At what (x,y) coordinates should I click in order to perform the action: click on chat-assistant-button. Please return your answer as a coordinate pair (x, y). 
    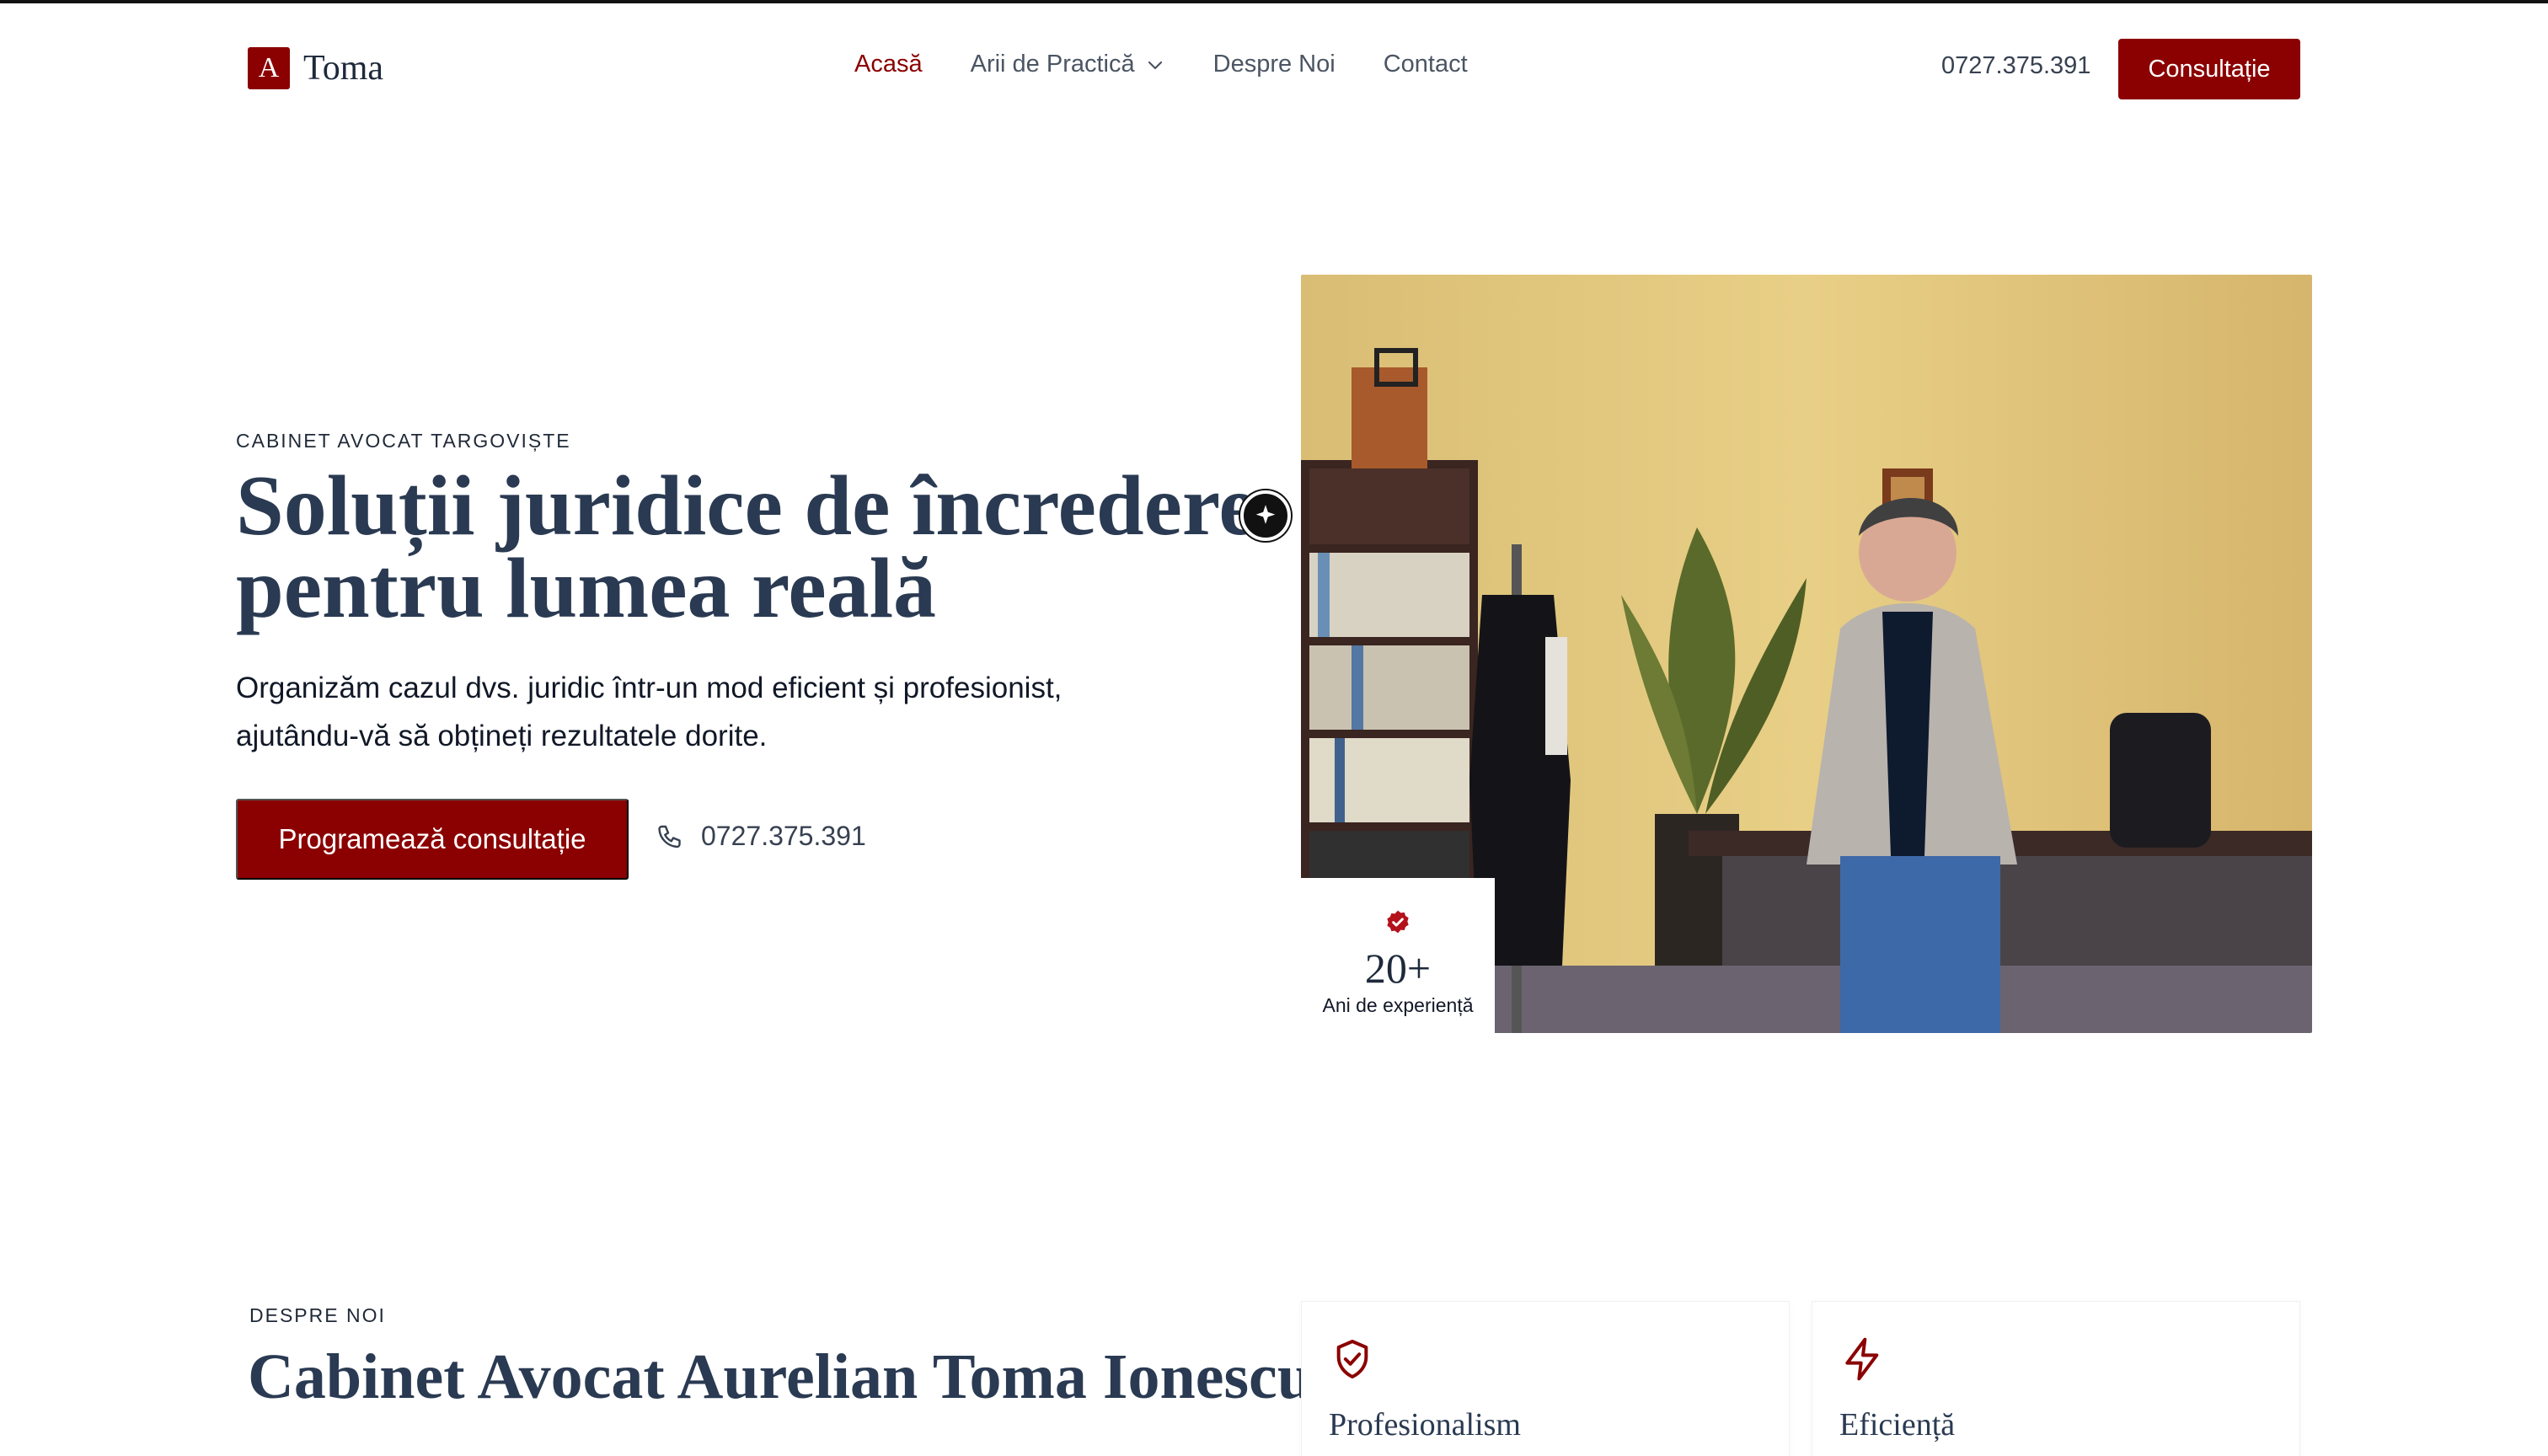
    Looking at the image, I should click on (1265, 515).